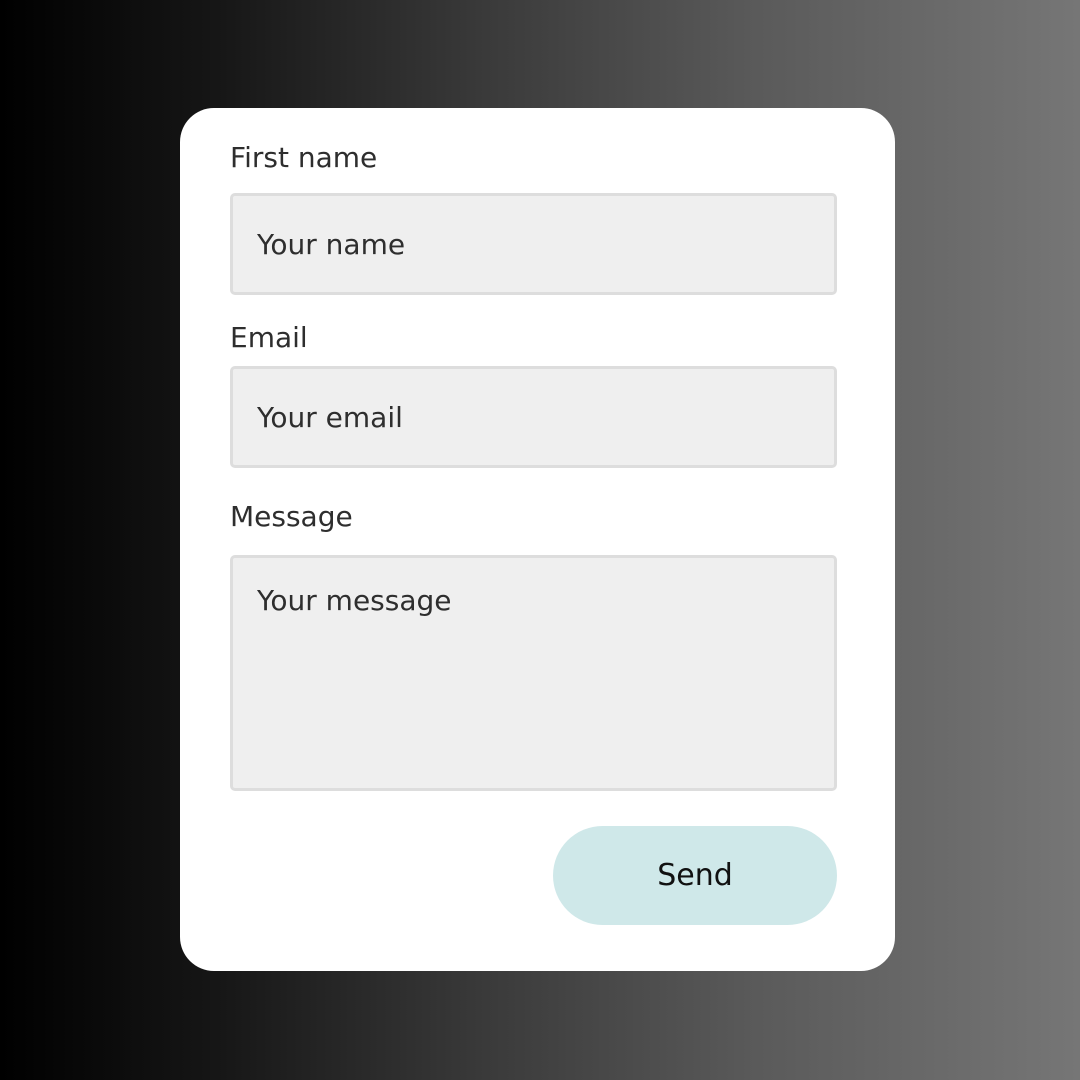 The image size is (1080, 1080). What do you see at coordinates (695, 875) in the screenshot?
I see `send-button: Send` at bounding box center [695, 875].